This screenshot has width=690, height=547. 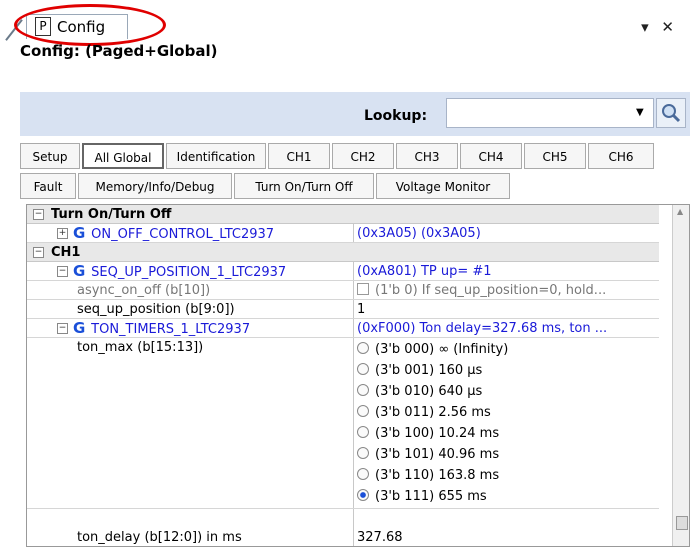 I want to click on tab-ch4: CH4, so click(x=491, y=156).